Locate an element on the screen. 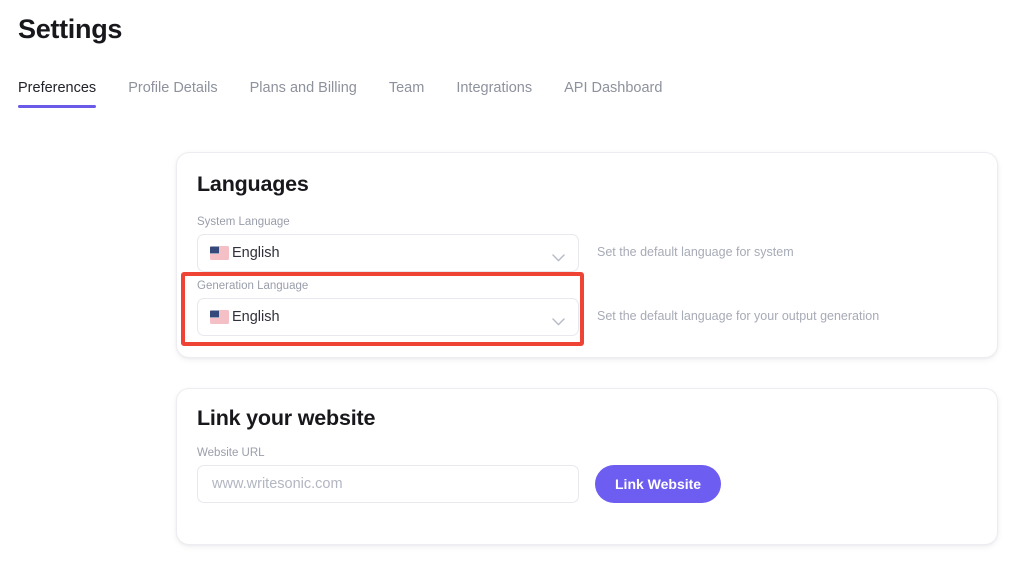 Image resolution: width=1024 pixels, height=576 pixels. tab-profile-details: Profile Details is located at coordinates (172, 94).